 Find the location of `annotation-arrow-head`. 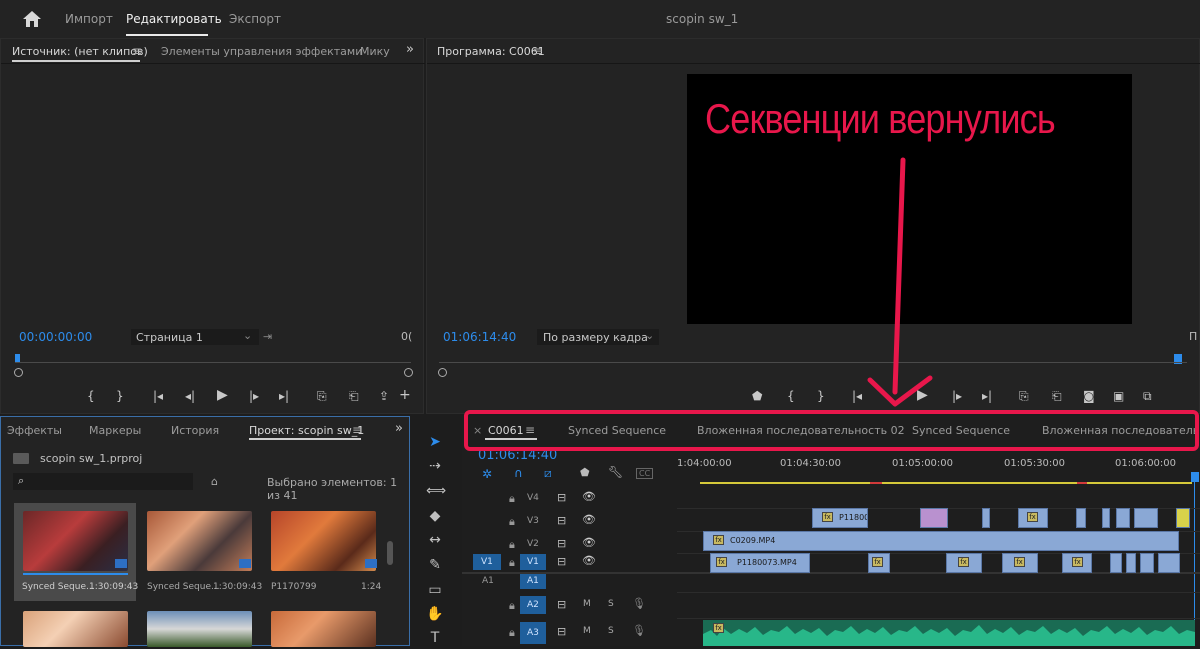

annotation-arrow-head is located at coordinates (900, 391).